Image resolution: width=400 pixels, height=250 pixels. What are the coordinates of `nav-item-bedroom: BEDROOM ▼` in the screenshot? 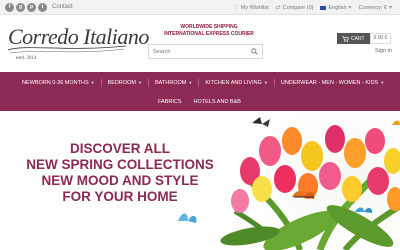 It's located at (125, 83).